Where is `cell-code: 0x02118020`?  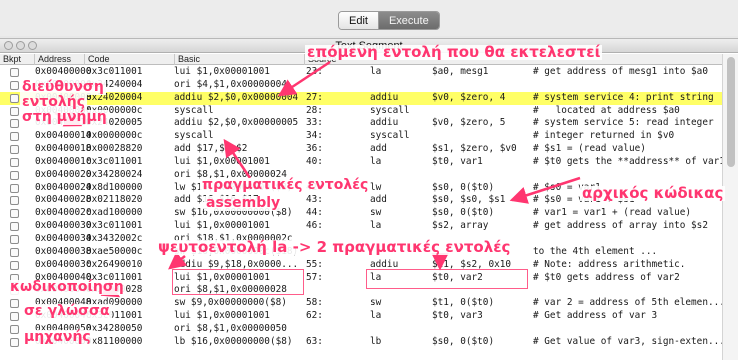 cell-code: 0x02118020 is located at coordinates (114, 200).